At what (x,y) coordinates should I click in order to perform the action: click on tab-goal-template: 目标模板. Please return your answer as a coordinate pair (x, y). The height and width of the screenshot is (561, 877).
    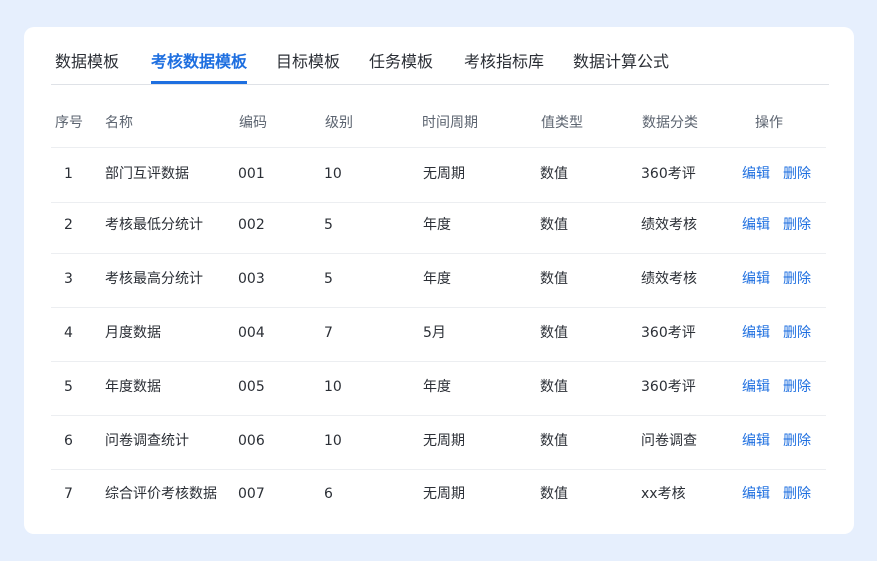
    Looking at the image, I should click on (308, 66).